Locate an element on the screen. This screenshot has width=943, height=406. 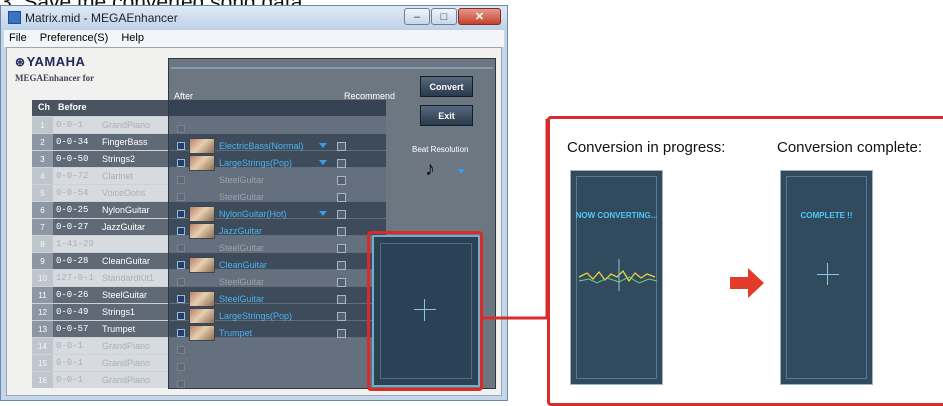
complete-screen: COMPLETE !! is located at coordinates (826, 277).